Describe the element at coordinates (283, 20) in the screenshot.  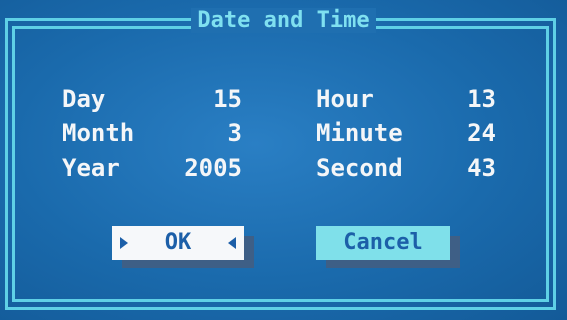
I see `dialog-title: Date and Time` at that location.